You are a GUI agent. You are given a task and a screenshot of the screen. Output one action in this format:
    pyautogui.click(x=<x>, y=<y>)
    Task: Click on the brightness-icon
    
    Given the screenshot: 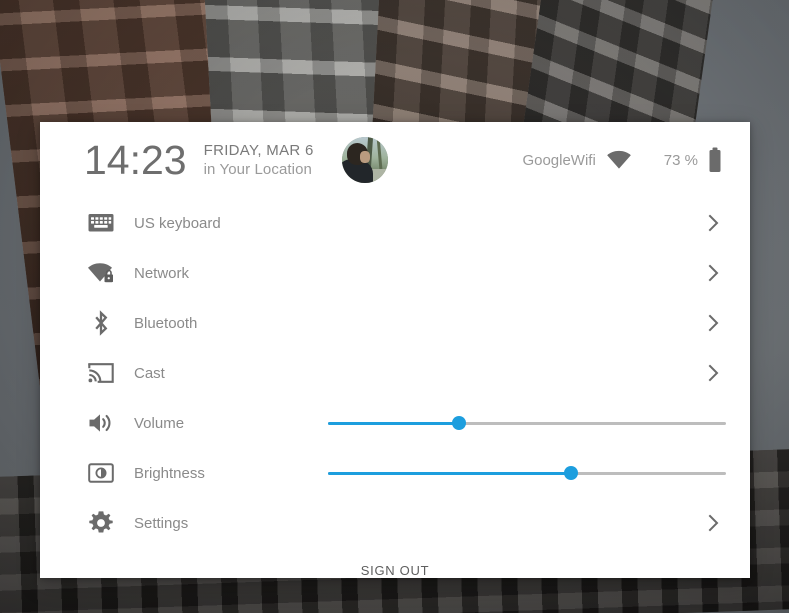 What is the action you would take?
    pyautogui.click(x=101, y=473)
    